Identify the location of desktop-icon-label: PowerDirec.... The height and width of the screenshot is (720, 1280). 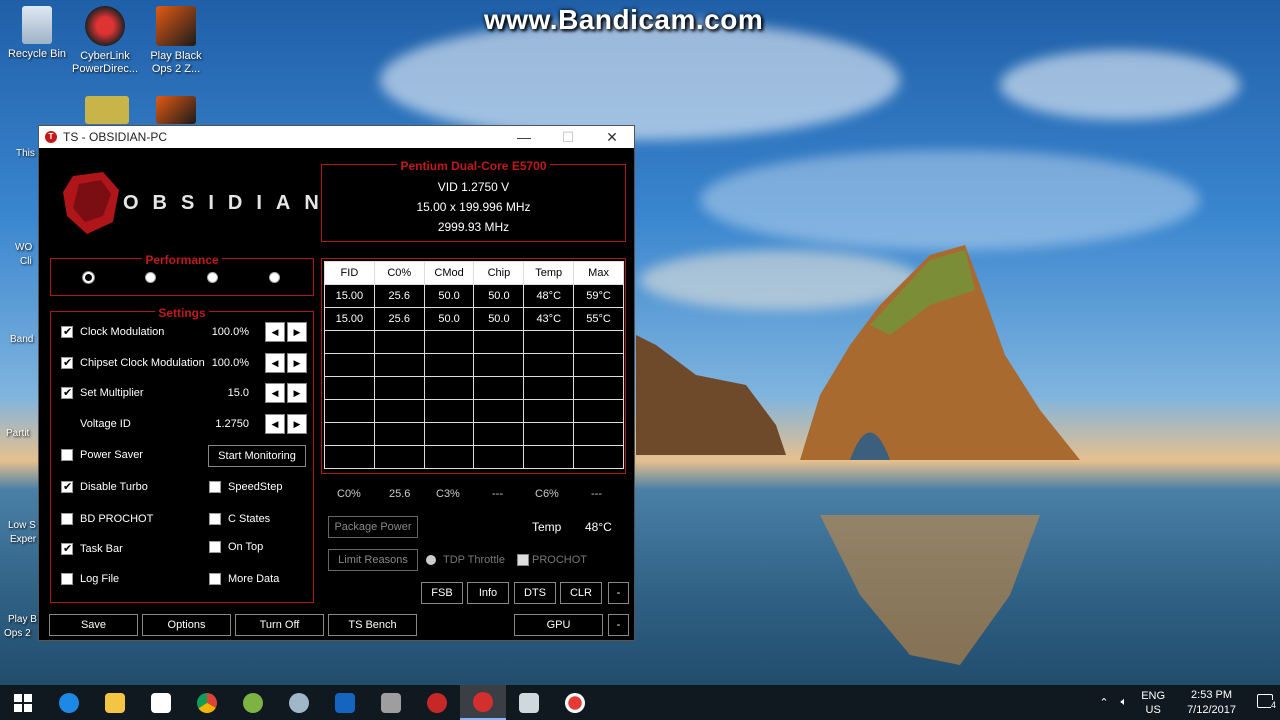
(105, 69).